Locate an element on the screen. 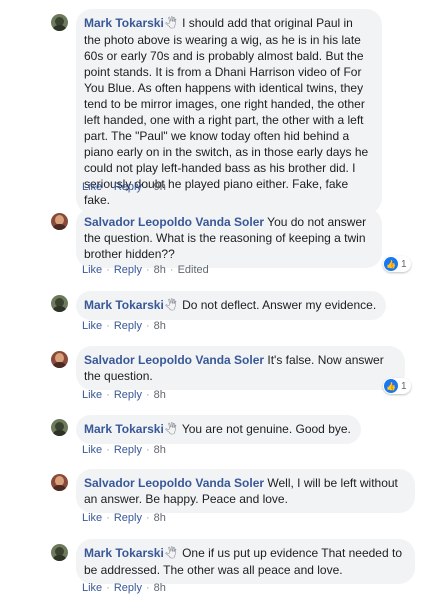 This screenshot has height=603, width=440. comment-actions: Like · Reply · 8h · Edited is located at coordinates (145, 270).